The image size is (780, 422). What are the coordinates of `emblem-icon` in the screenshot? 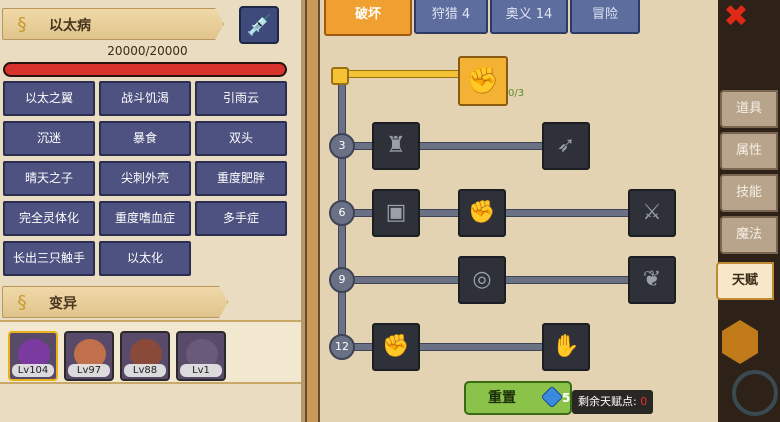 It's located at (740, 342).